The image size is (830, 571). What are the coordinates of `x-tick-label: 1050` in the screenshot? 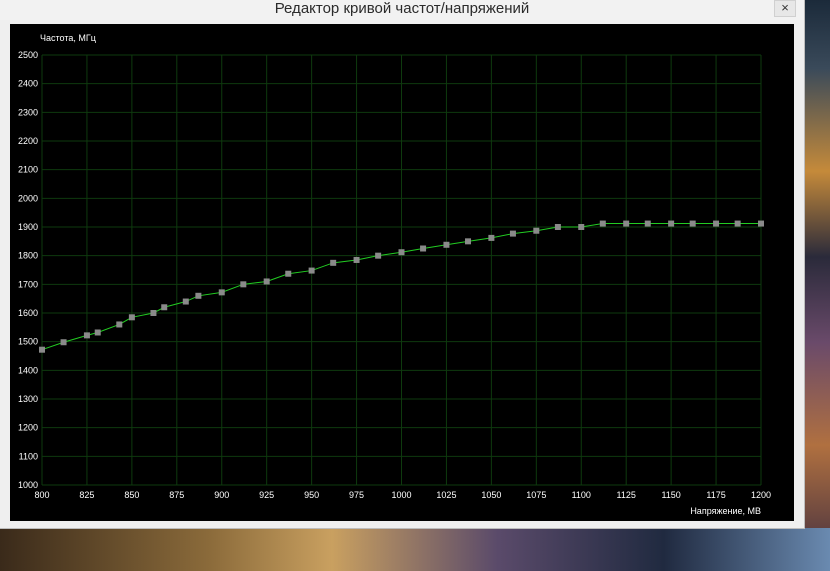 It's located at (491, 495).